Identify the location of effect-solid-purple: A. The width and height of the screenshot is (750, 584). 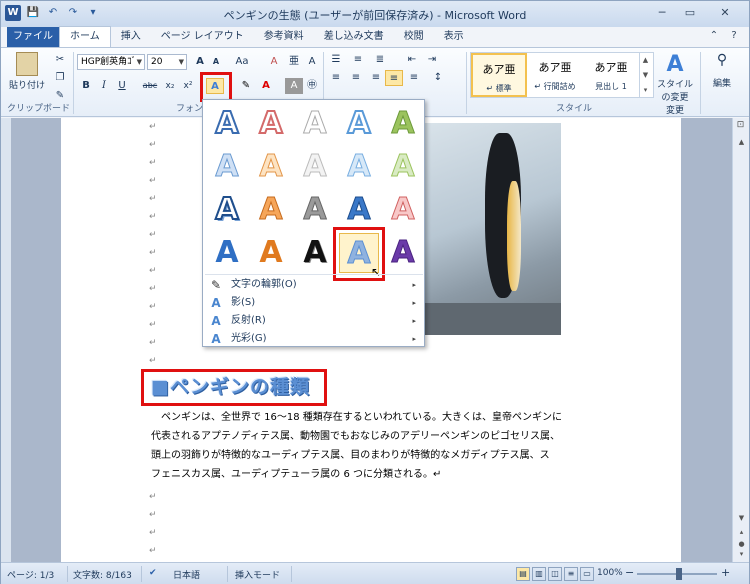
(403, 253).